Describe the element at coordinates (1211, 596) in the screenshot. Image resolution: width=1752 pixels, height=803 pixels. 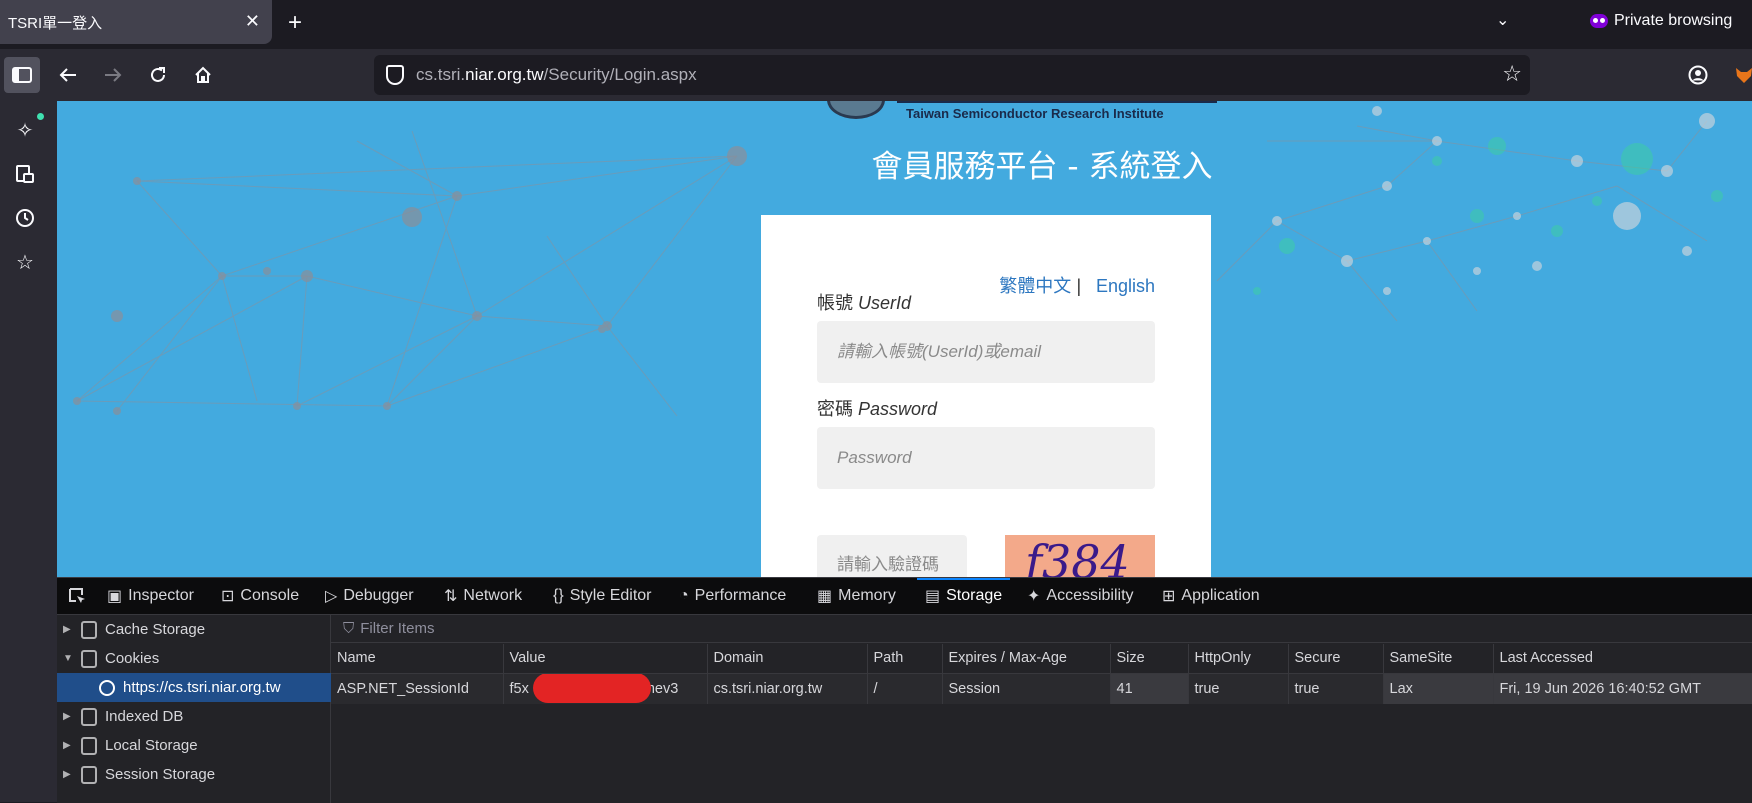
I see `tab-application: ⊞ Application` at that location.